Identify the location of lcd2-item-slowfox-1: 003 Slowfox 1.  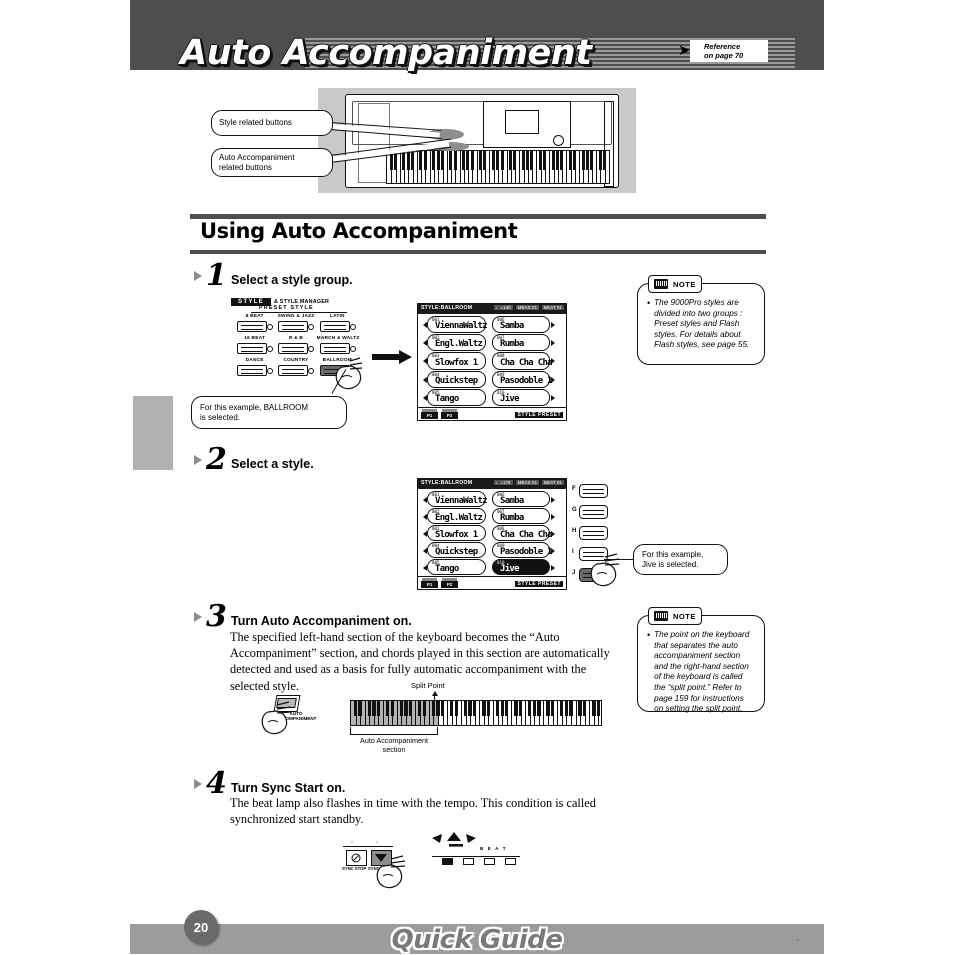
(456, 533).